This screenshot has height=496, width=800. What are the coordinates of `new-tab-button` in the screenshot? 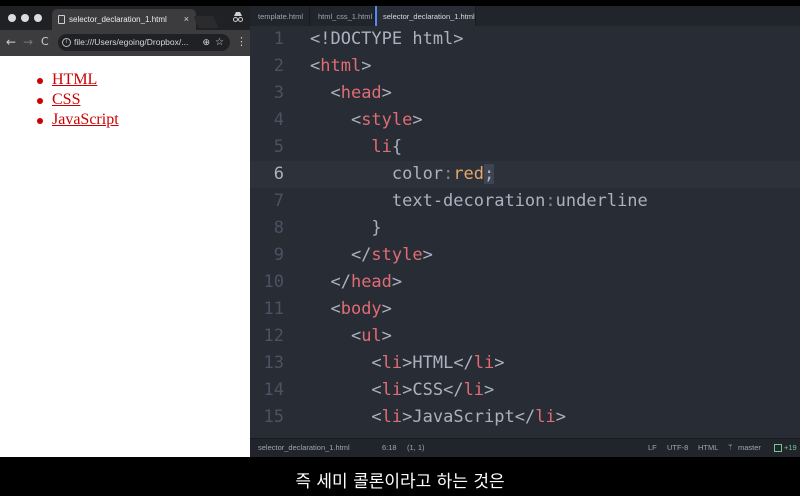 It's located at (206, 22).